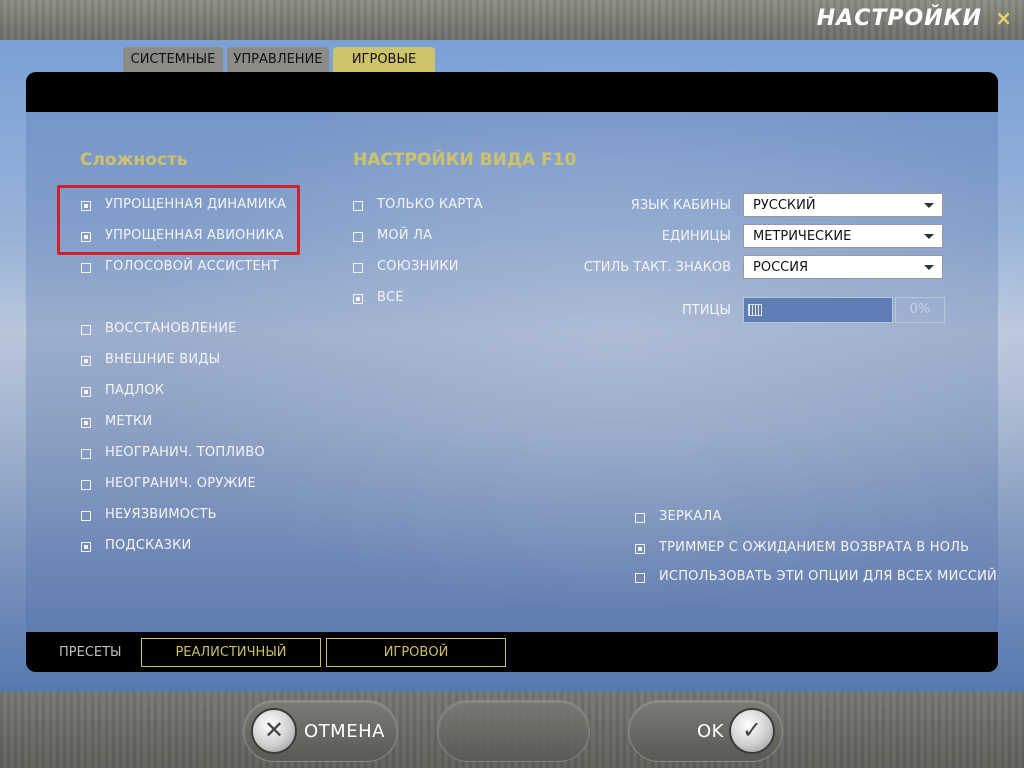 This screenshot has height=768, width=1024. What do you see at coordinates (513, 731) in the screenshot?
I see `empty-button` at bounding box center [513, 731].